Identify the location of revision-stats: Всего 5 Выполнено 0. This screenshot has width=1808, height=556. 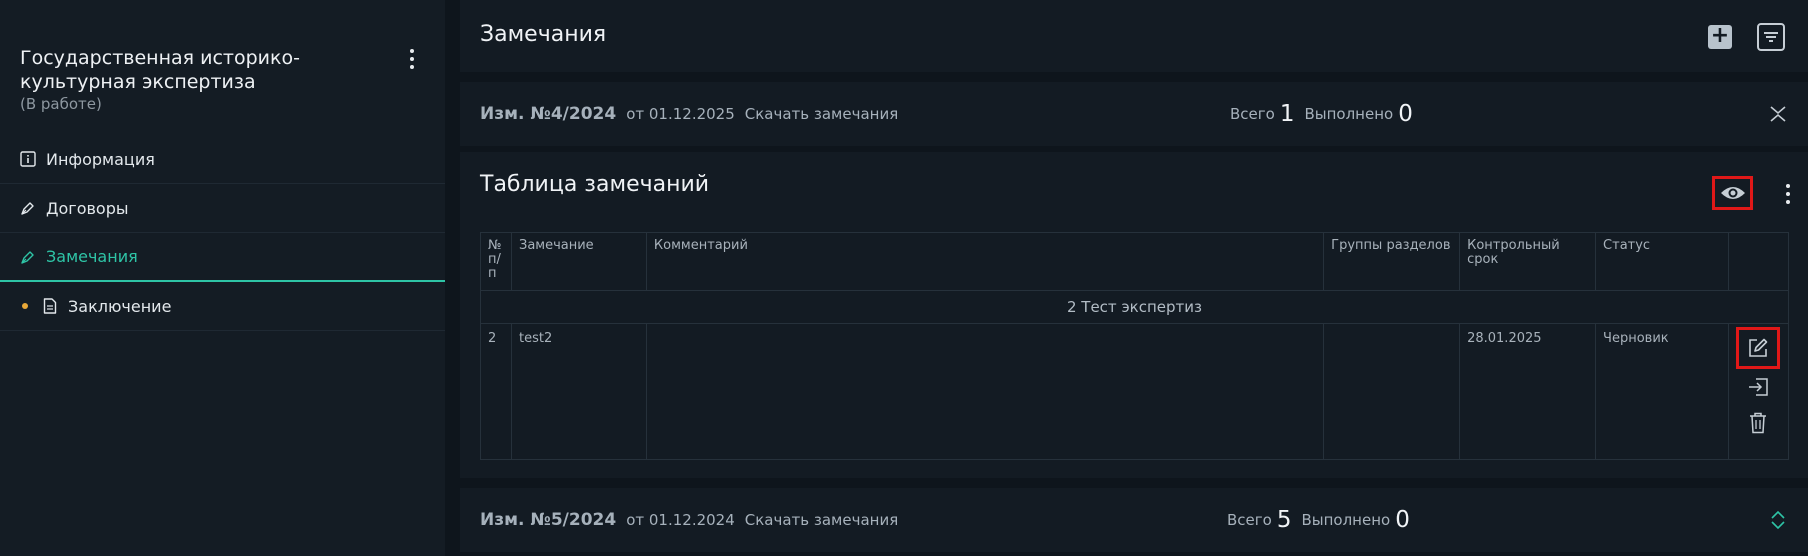
(1323, 520).